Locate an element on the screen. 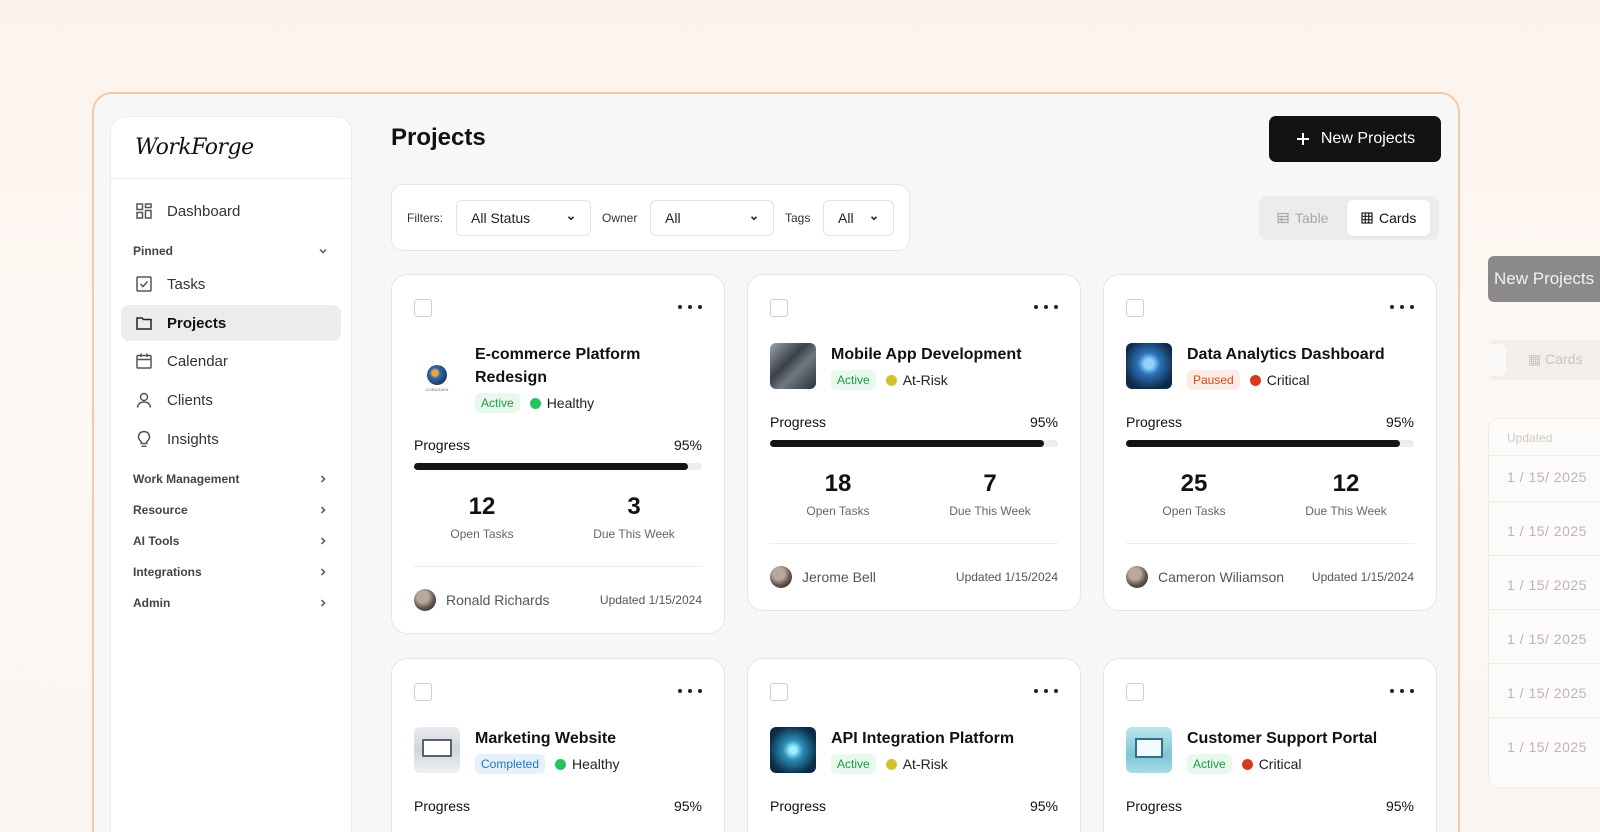 This screenshot has width=1600, height=832. health-dot is located at coordinates (891, 380).